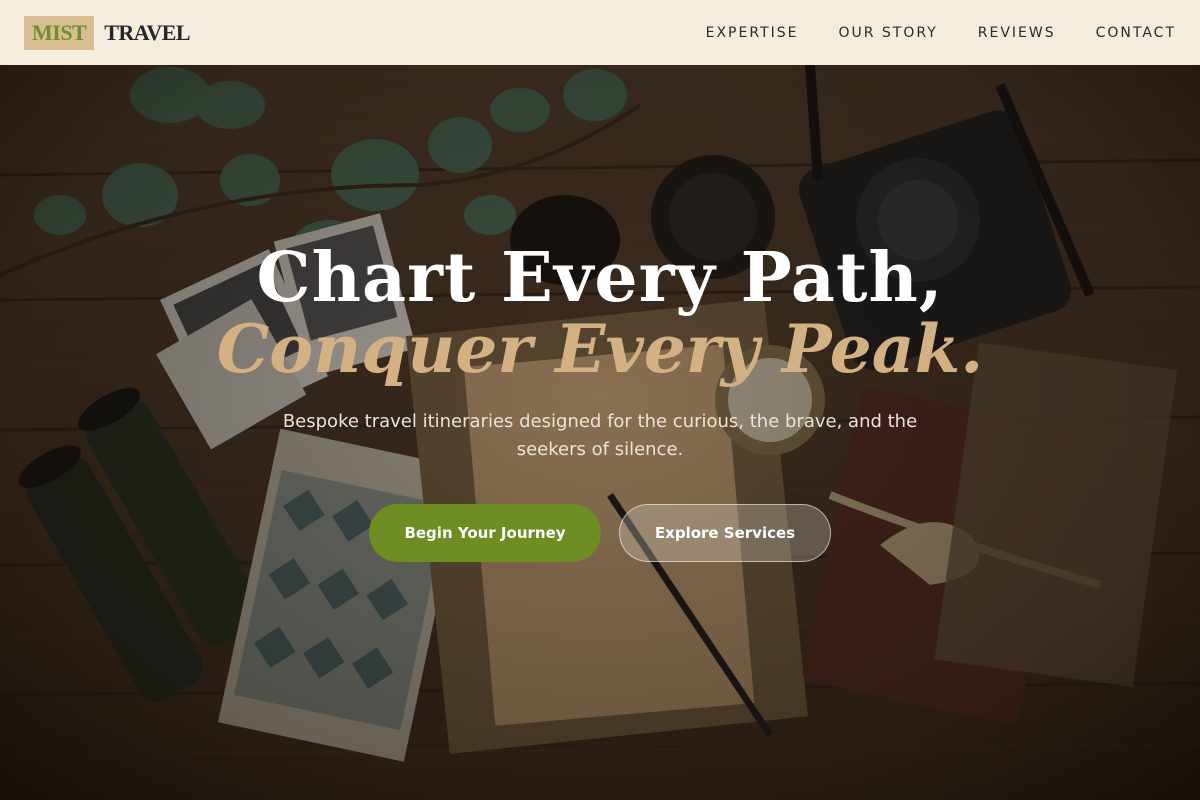  Describe the element at coordinates (485, 533) in the screenshot. I see `begin-journey-button: Begin Your Journey` at that location.